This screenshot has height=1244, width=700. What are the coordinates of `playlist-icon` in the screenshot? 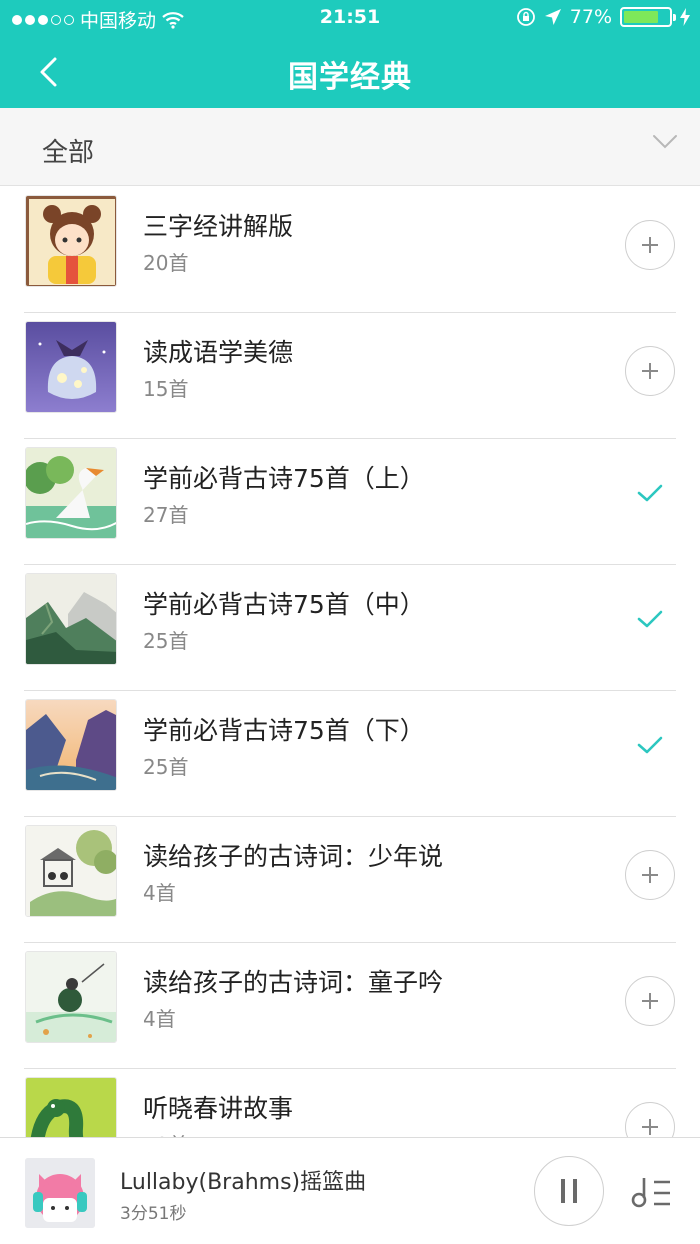 It's located at (652, 1193).